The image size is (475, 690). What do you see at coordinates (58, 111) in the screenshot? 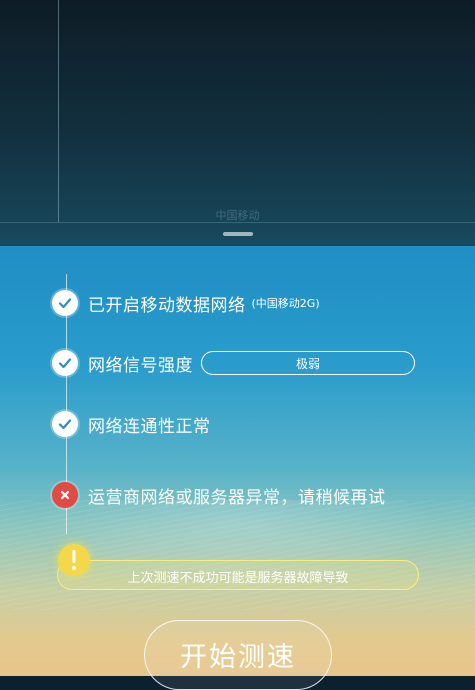
I see `divider-vertical` at bounding box center [58, 111].